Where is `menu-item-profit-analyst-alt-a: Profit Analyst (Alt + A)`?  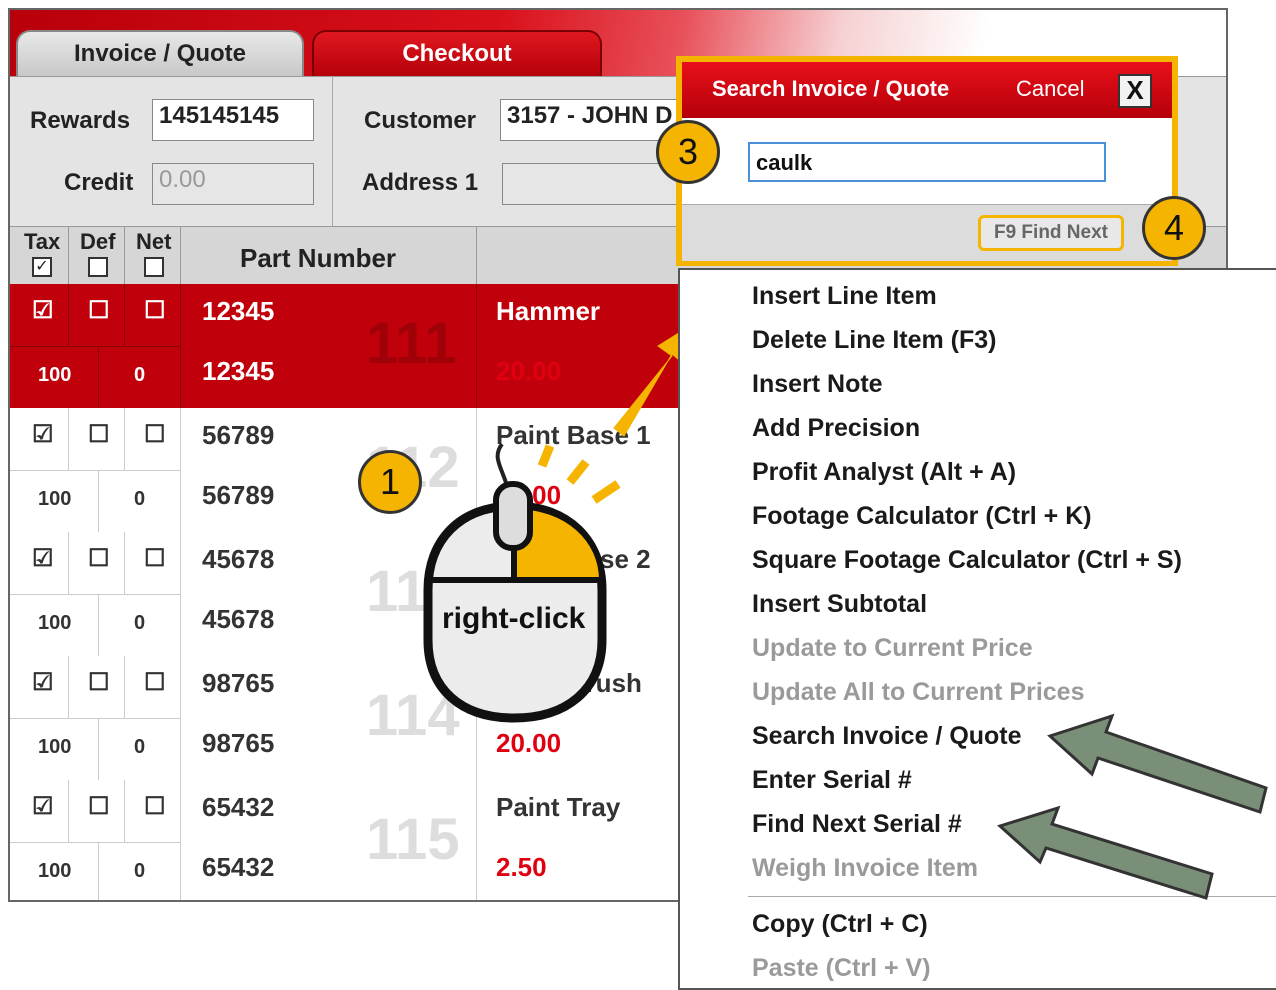 menu-item-profit-analyst-alt-a: Profit Analyst (Alt + A) is located at coordinates (884, 472).